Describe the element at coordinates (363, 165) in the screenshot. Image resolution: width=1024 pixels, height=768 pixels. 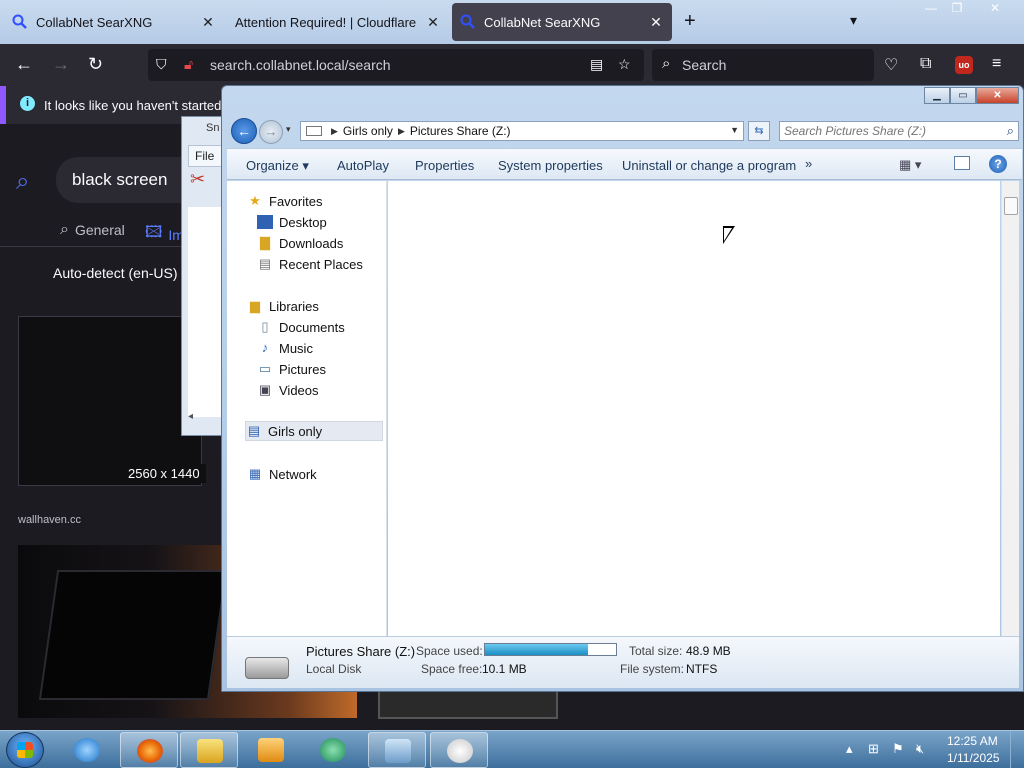
I see `autoplay-button: AutoPlay` at that location.